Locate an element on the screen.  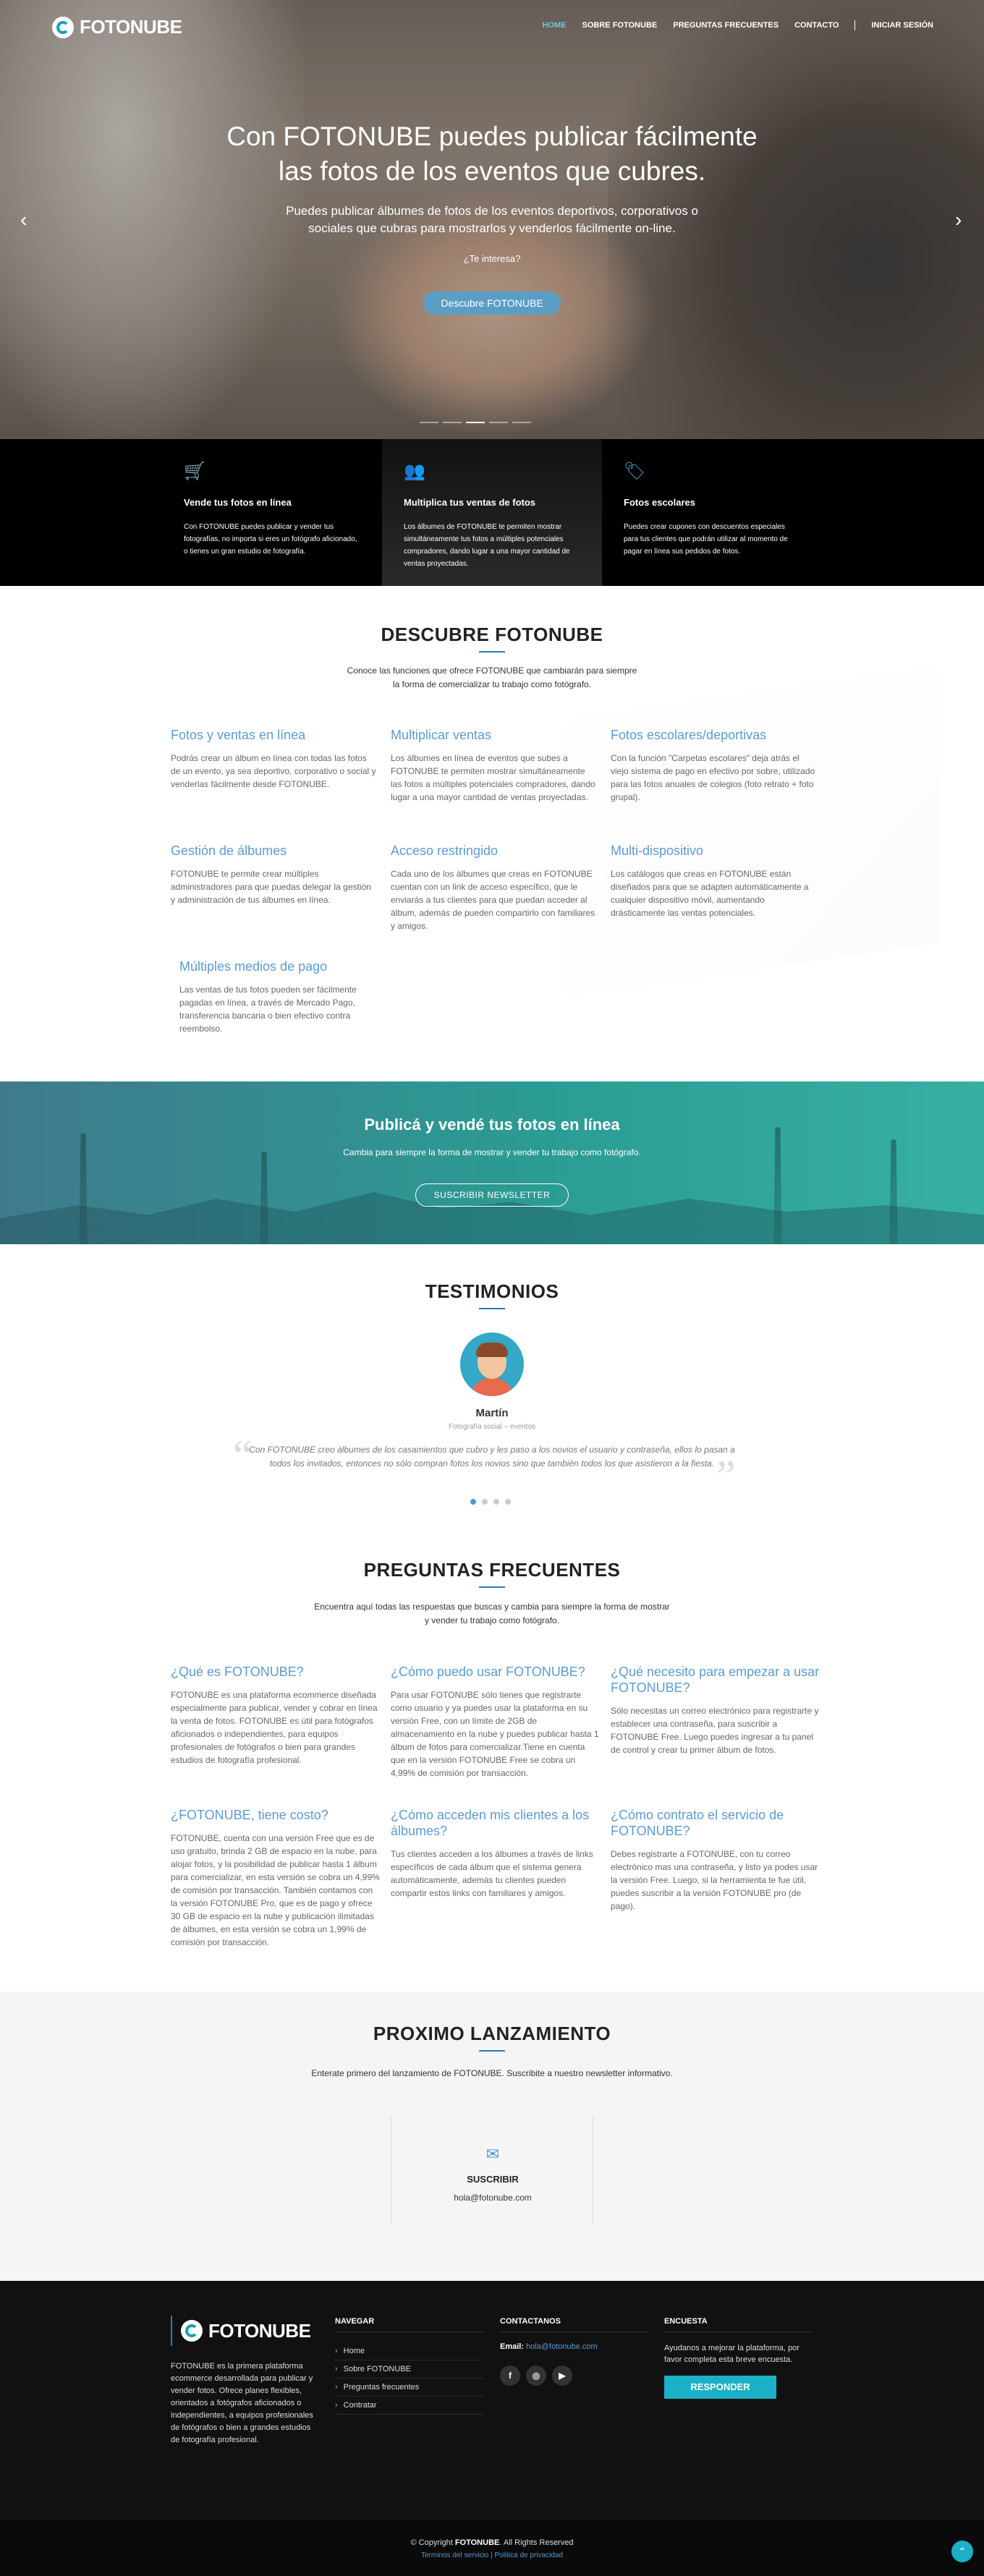
feature-title: Multiplica tus ventas de fotos is located at coordinates (470, 502).